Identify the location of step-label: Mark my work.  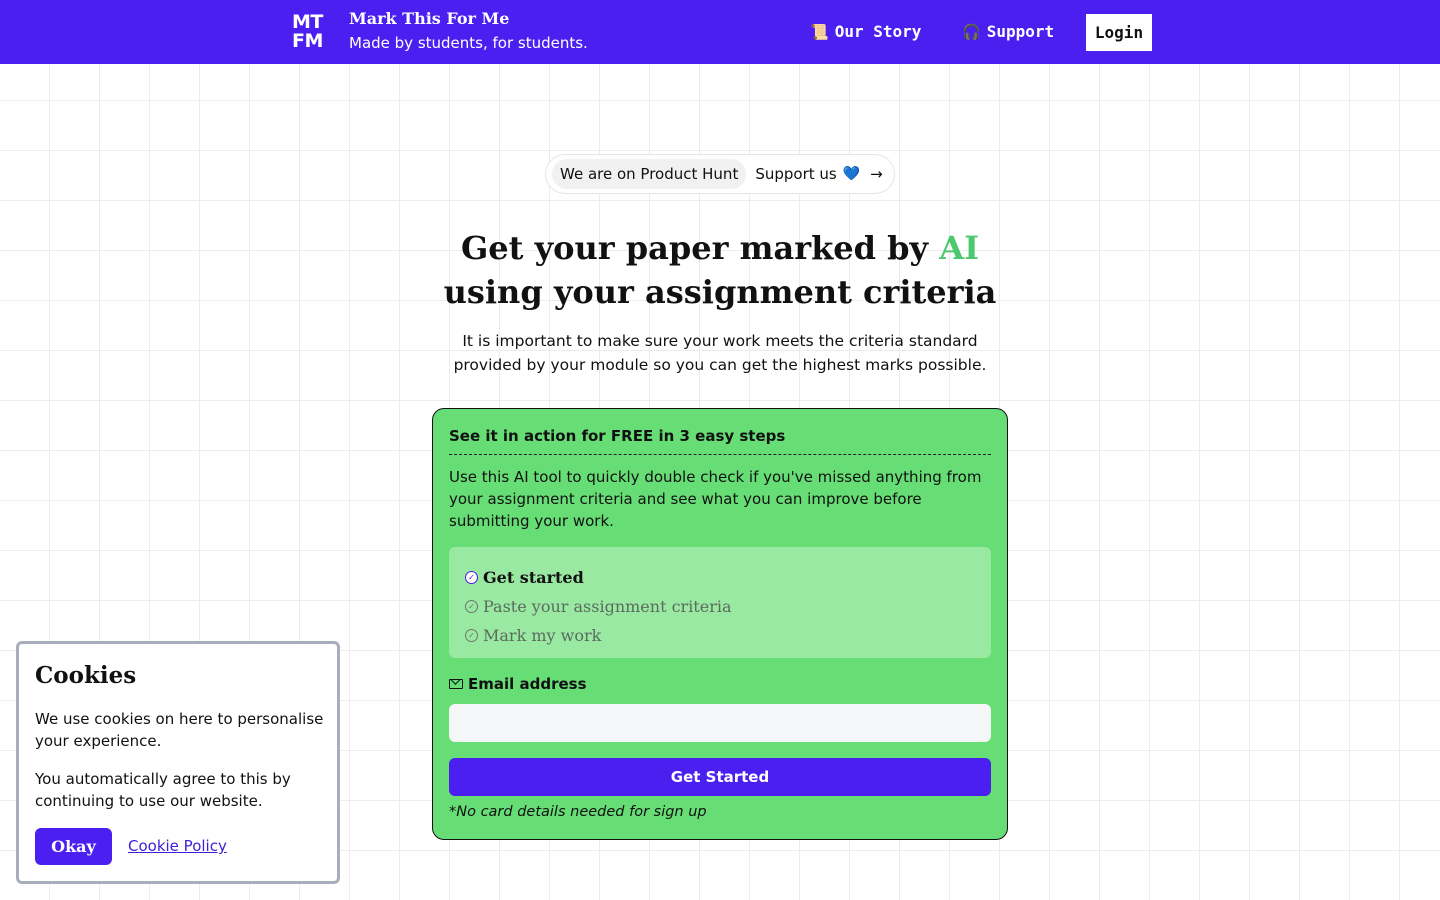
(542, 635).